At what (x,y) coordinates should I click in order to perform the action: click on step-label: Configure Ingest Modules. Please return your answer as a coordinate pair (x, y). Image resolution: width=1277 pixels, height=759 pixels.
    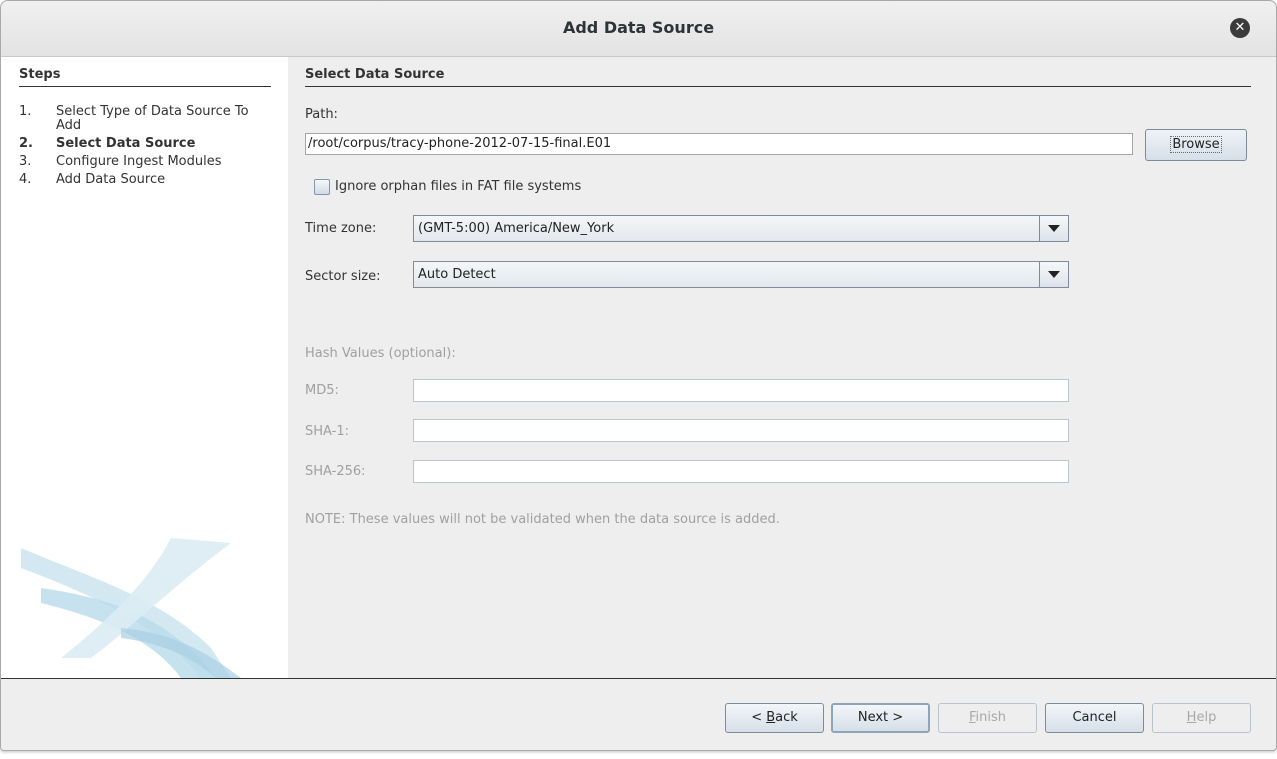
    Looking at the image, I should click on (139, 161).